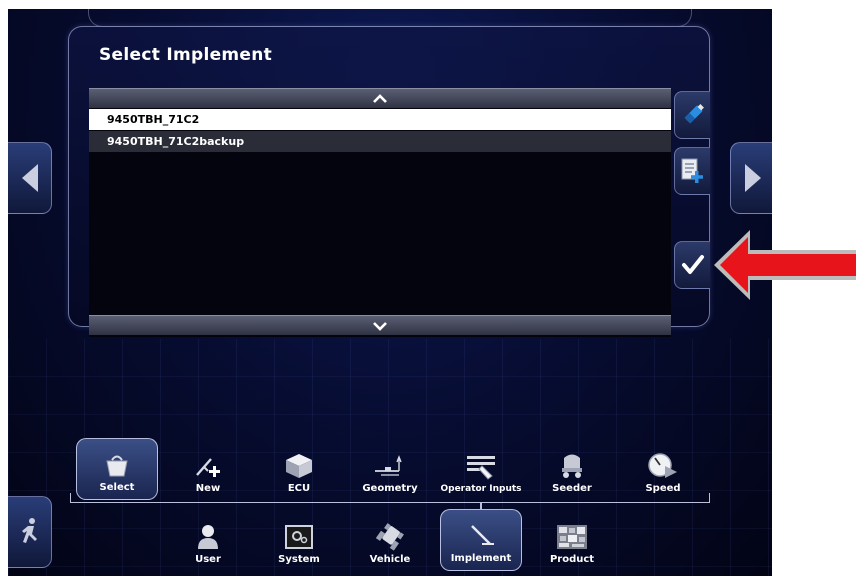 The image size is (859, 577). Describe the element at coordinates (482, 535) in the screenshot. I see `implement-icon` at that location.